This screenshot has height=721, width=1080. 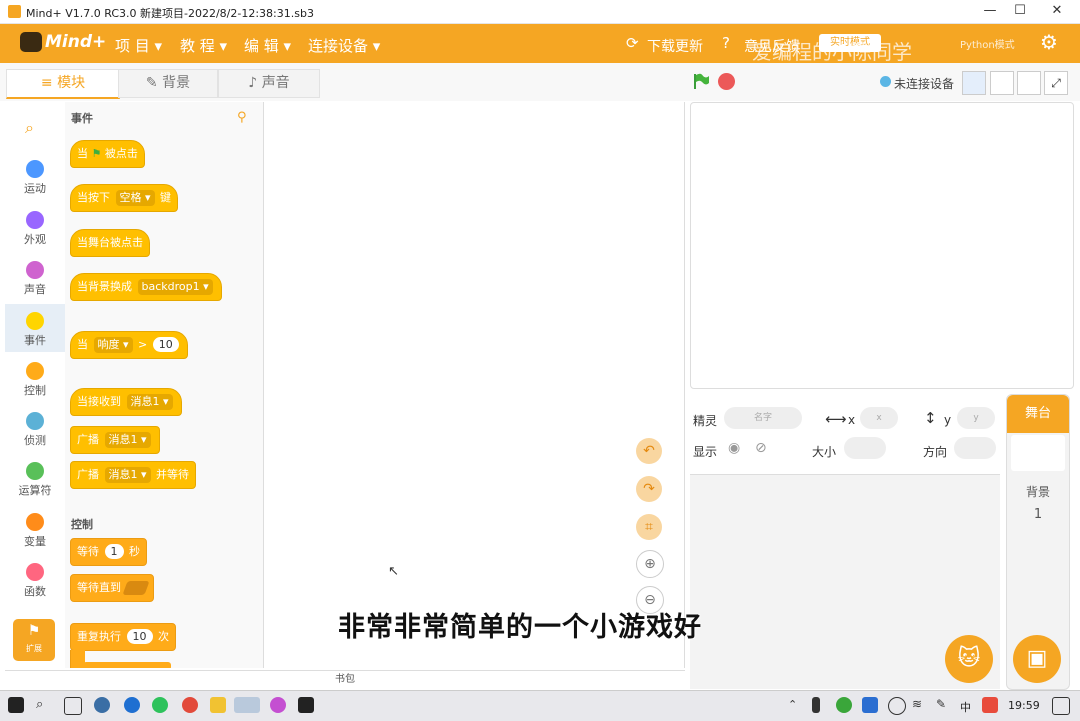 I want to click on block-when-stage-clicked: 当舞台被点击, so click(x=110, y=243).